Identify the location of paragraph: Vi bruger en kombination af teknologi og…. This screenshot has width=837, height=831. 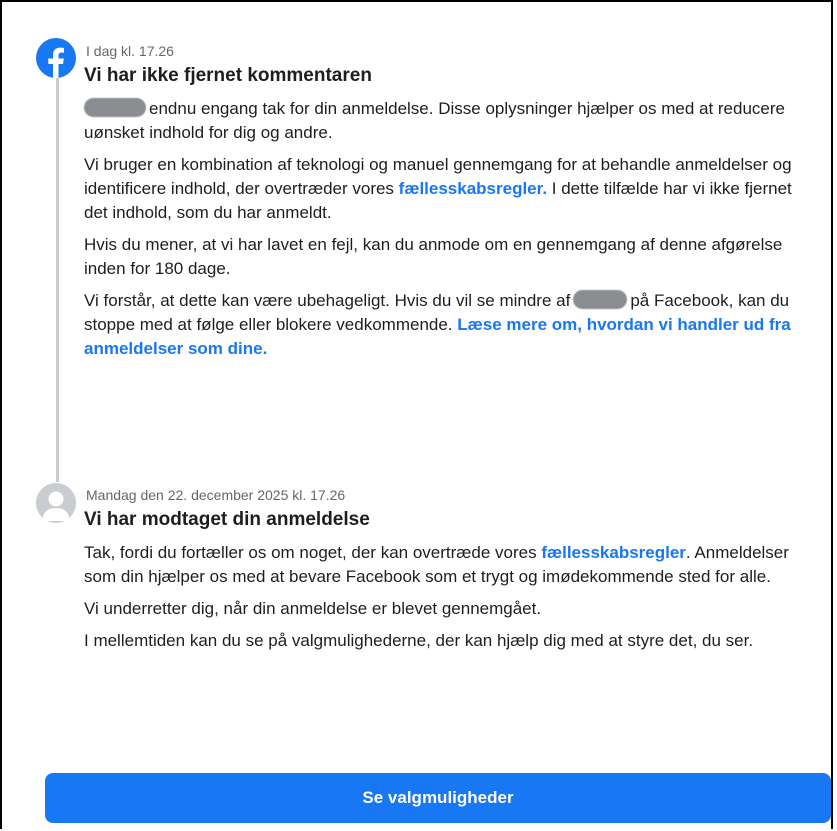
(438, 188).